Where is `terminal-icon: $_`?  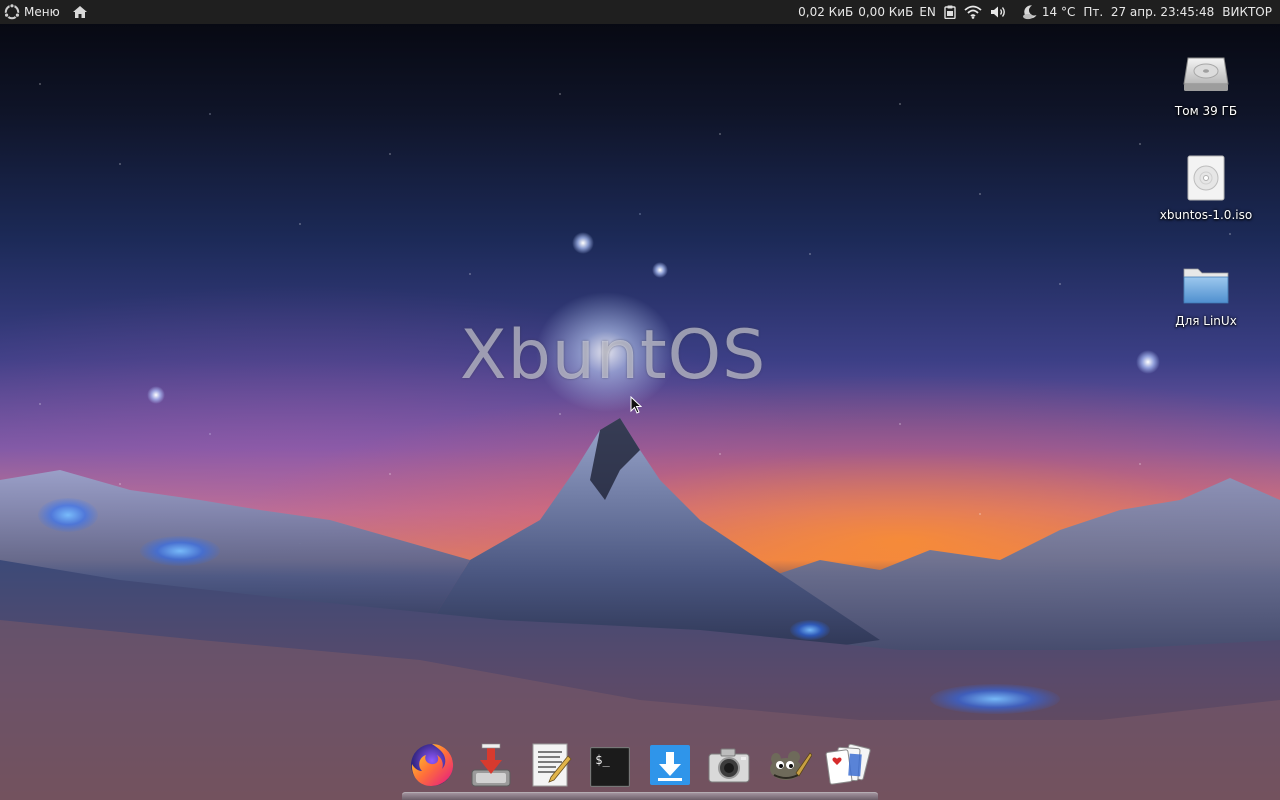 terminal-icon: $_ is located at coordinates (610, 767).